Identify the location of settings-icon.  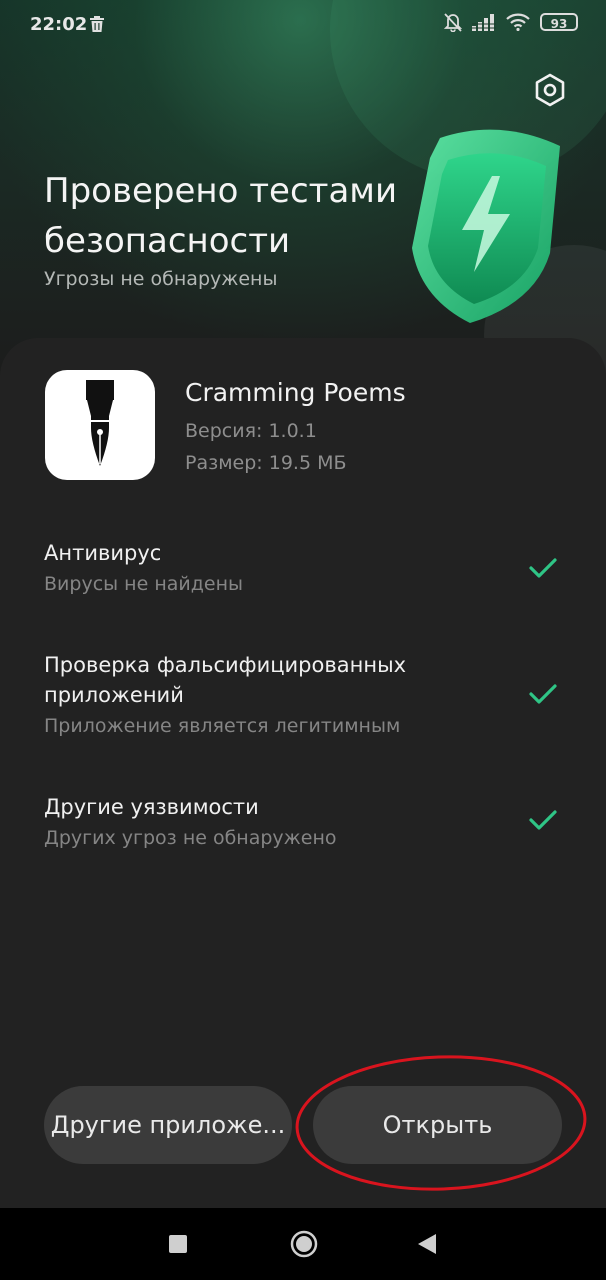
(550, 90).